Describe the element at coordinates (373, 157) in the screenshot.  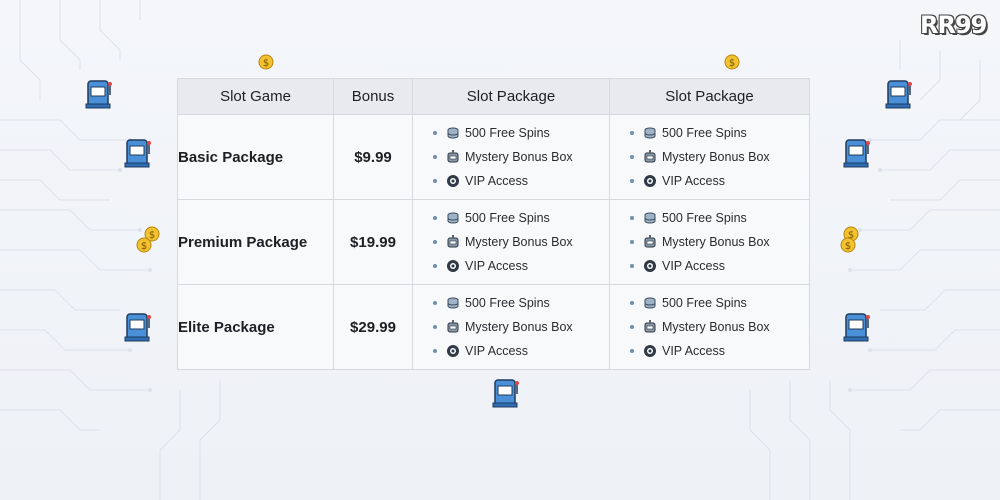
I see `package-price: $9.99` at that location.